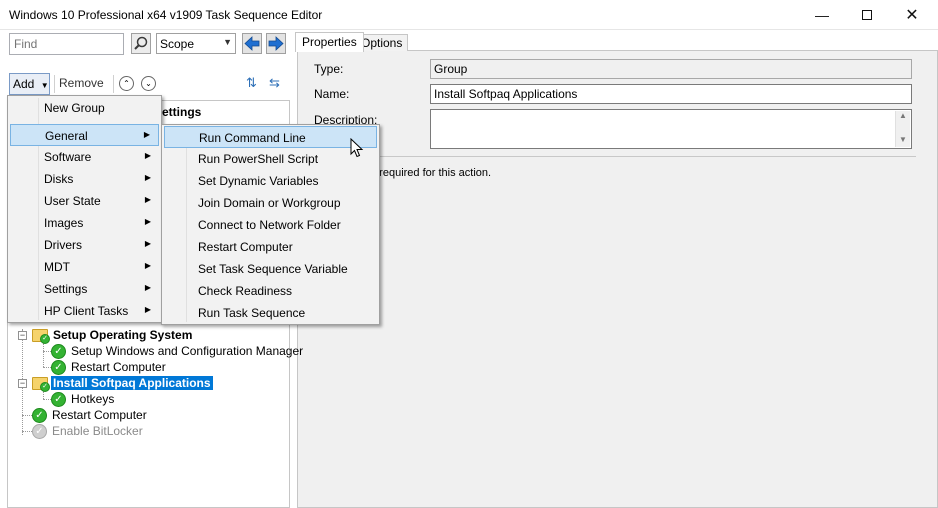  What do you see at coordinates (84, 223) in the screenshot?
I see `menu-item-images: Images ▶` at bounding box center [84, 223].